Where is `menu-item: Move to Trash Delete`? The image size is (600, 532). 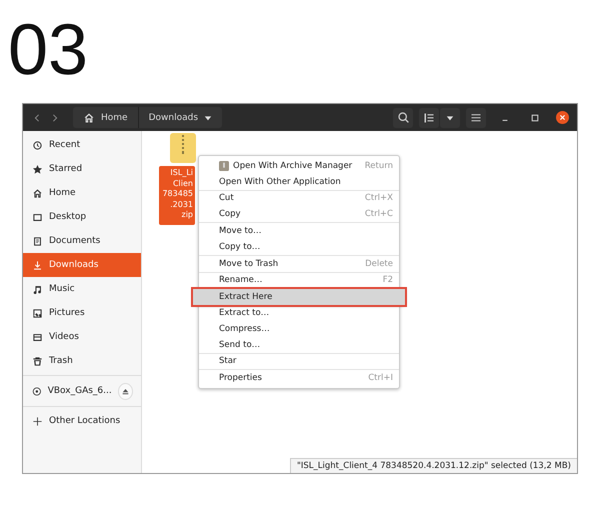
menu-item: Move to Trash Delete is located at coordinates (299, 264).